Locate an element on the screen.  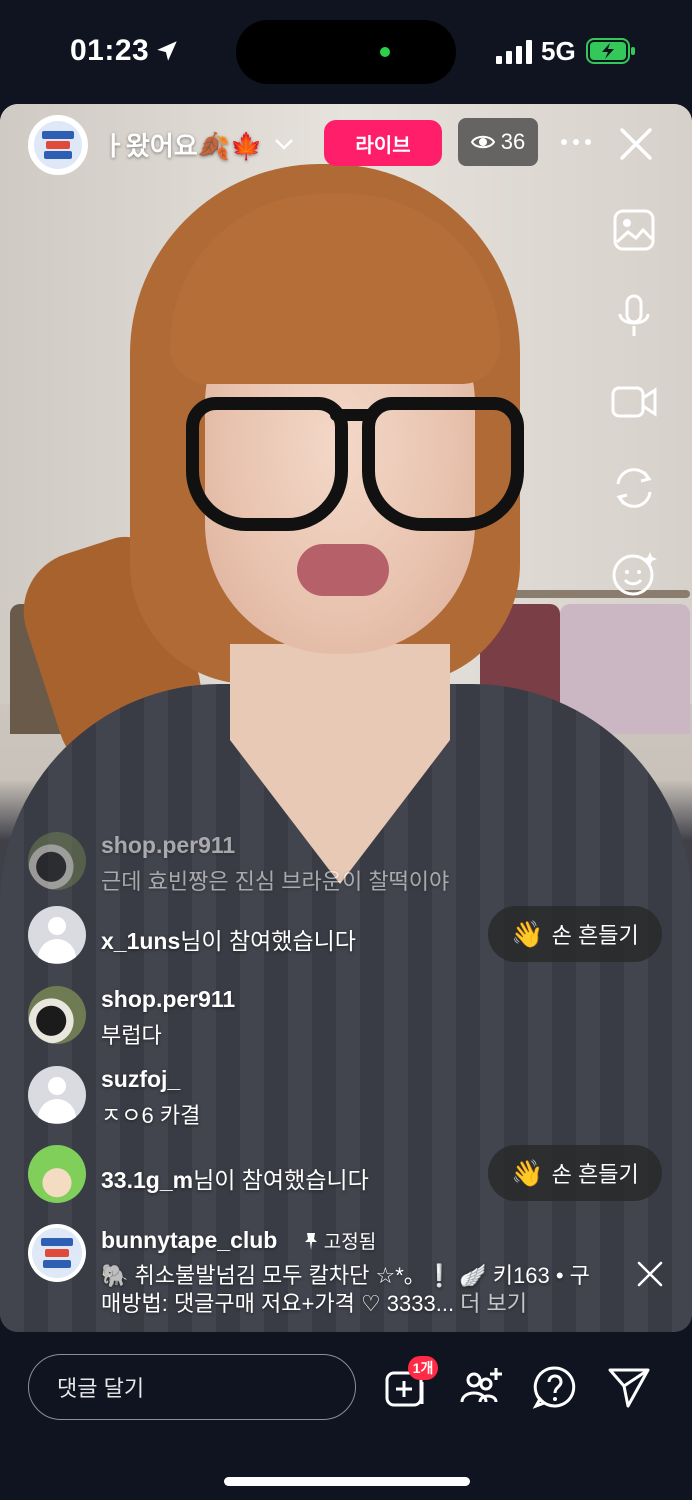
comment-username: 33.1g_m is located at coordinates (147, 1180).